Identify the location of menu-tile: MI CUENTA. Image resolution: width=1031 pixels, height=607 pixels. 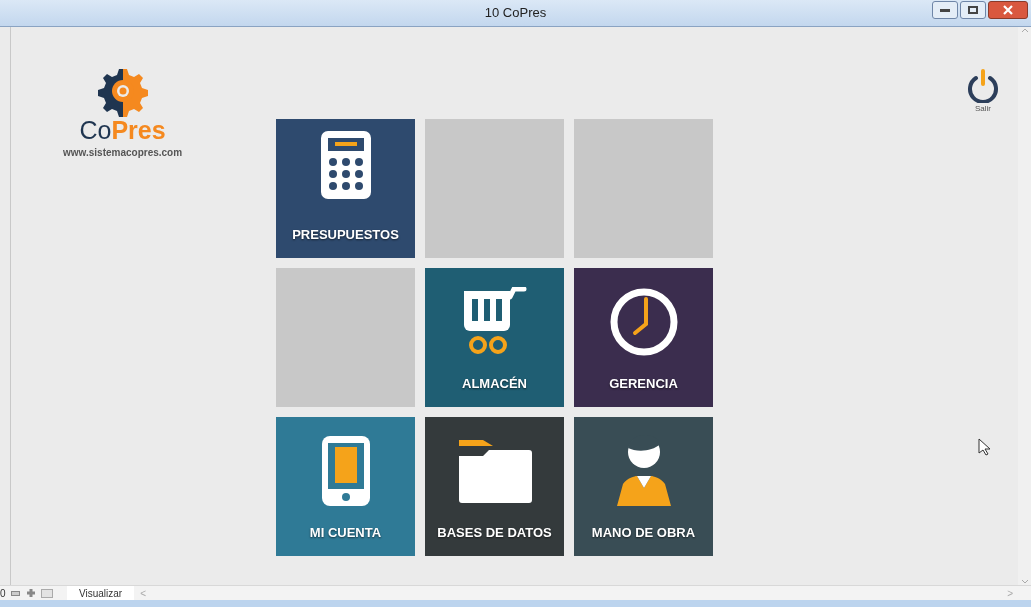
(345, 486).